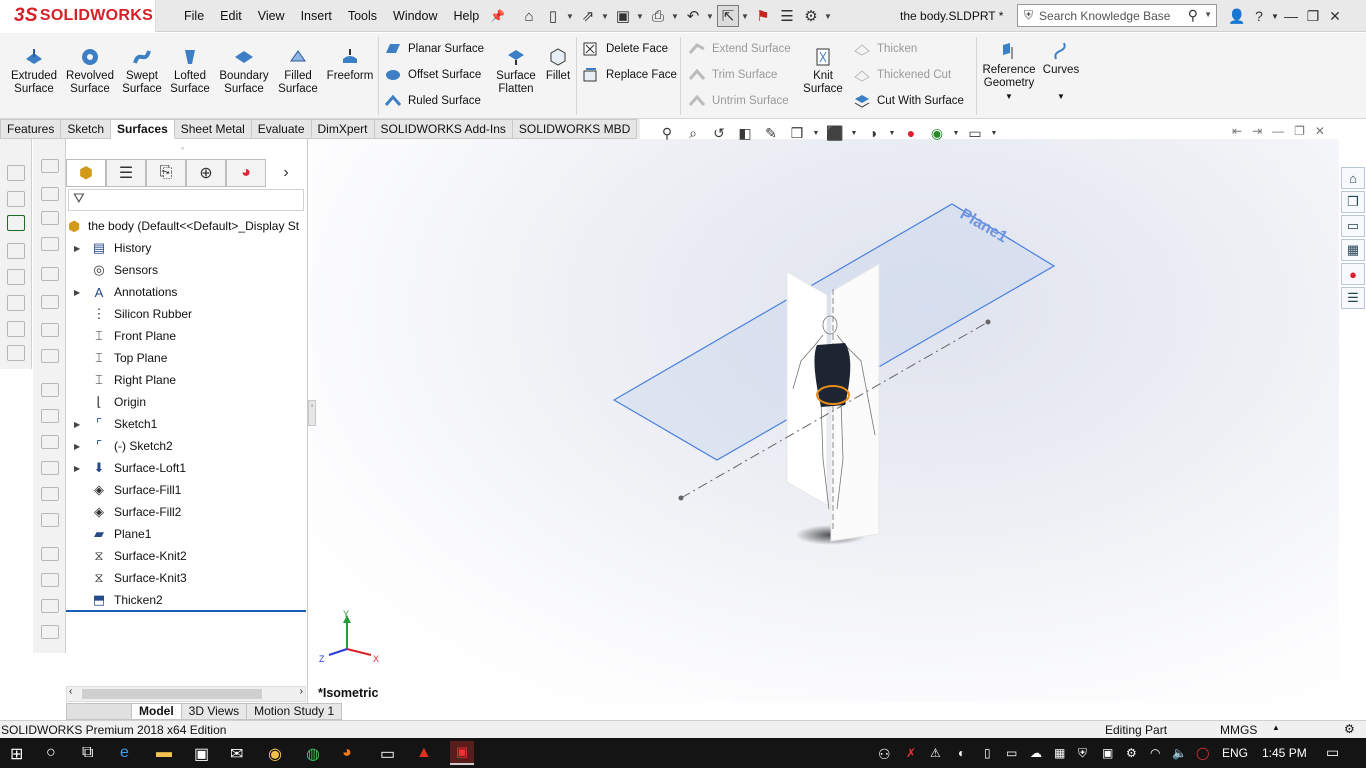 The image size is (1366, 768). Describe the element at coordinates (771, 133) in the screenshot. I see `dynamic-annotation-icon: ✎` at that location.